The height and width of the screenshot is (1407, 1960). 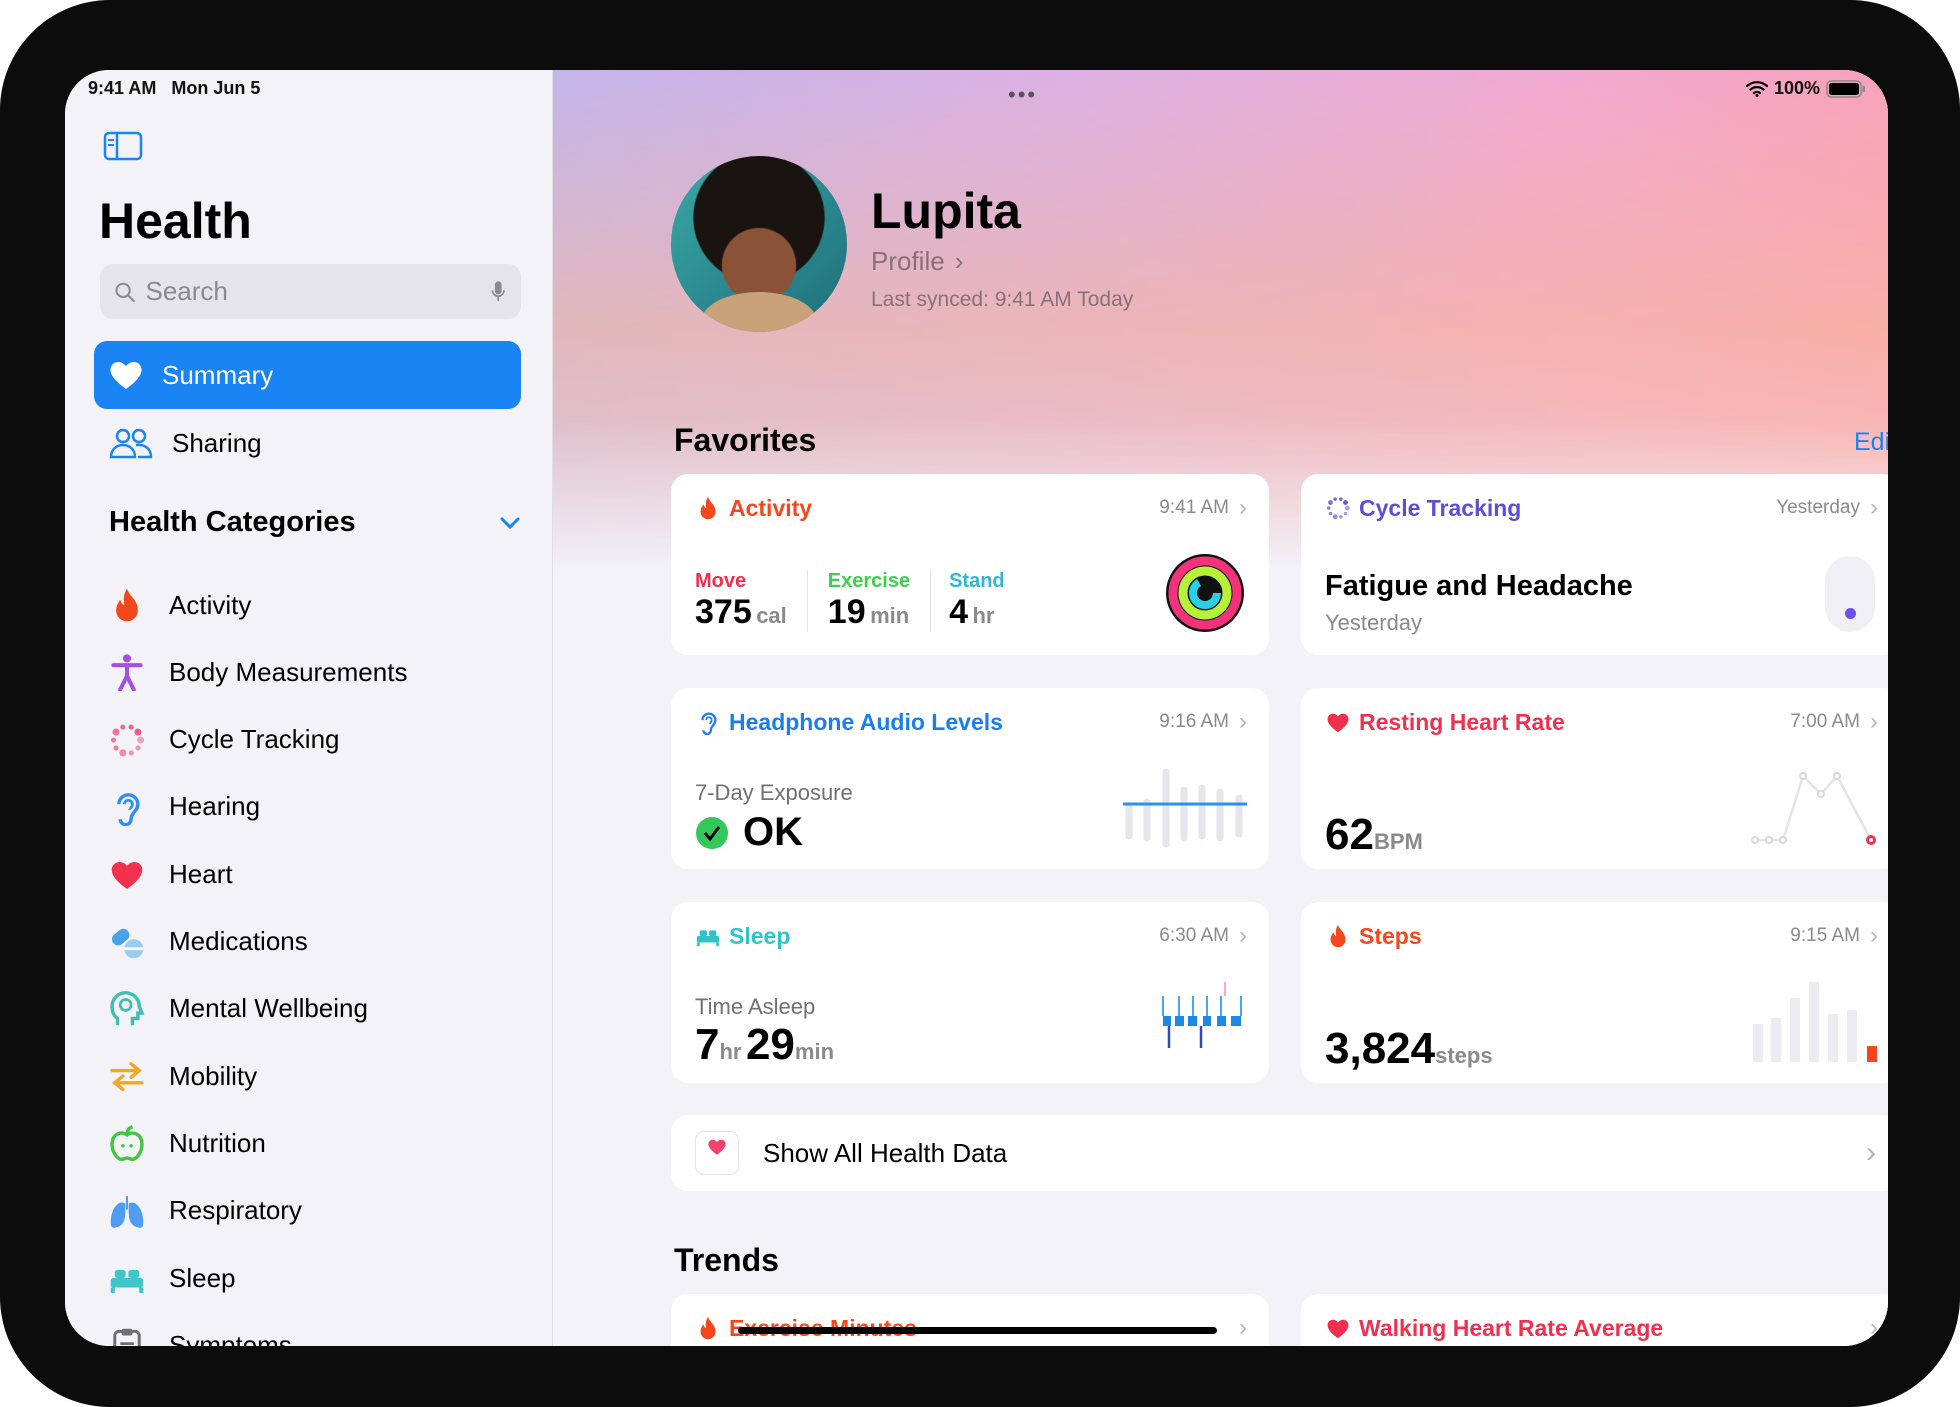 What do you see at coordinates (131, 443) in the screenshot?
I see `people-icon` at bounding box center [131, 443].